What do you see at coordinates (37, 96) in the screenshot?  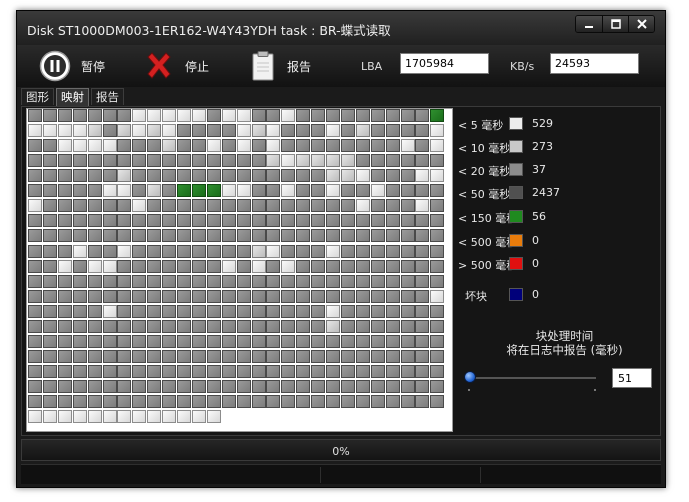 I see `tab-graph: 图形` at bounding box center [37, 96].